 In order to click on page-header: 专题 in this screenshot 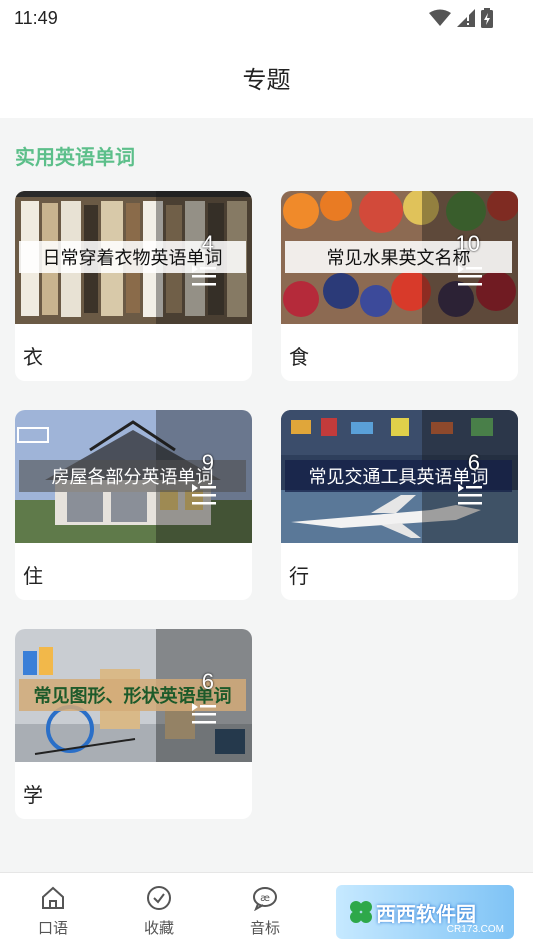, I will do `click(266, 77)`.